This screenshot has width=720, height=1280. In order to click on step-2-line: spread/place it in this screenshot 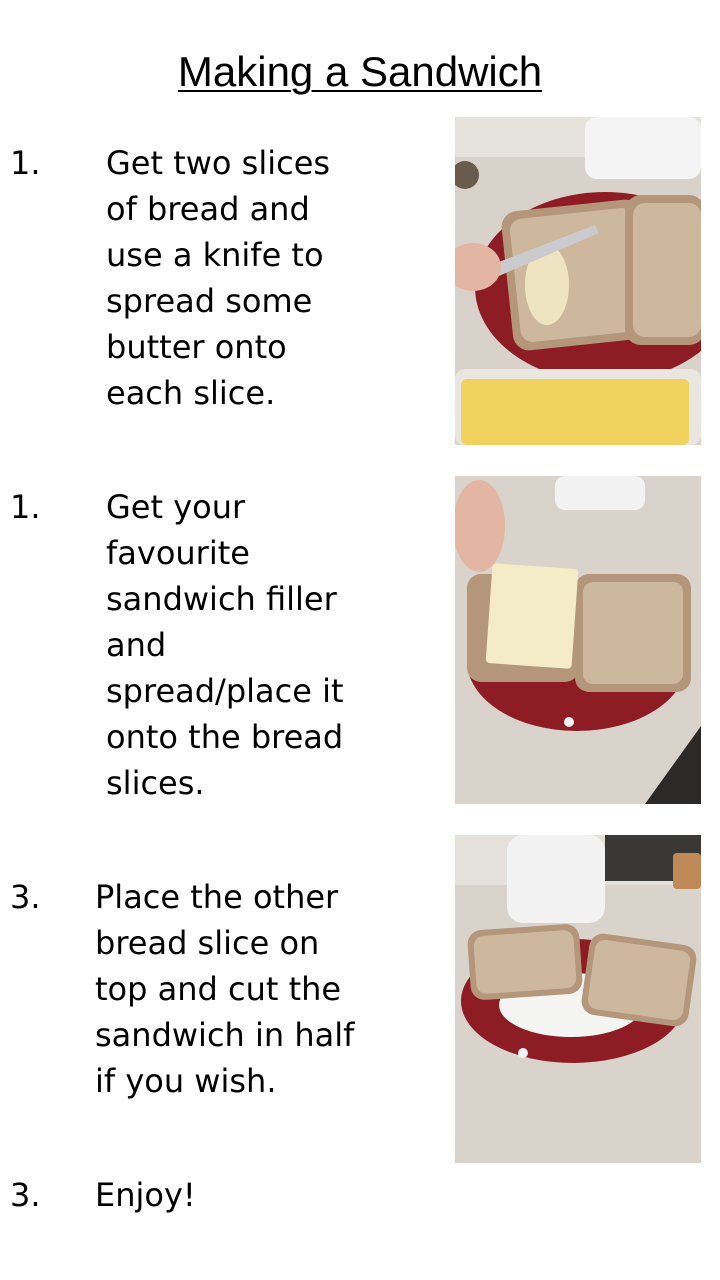, I will do `click(225, 691)`.